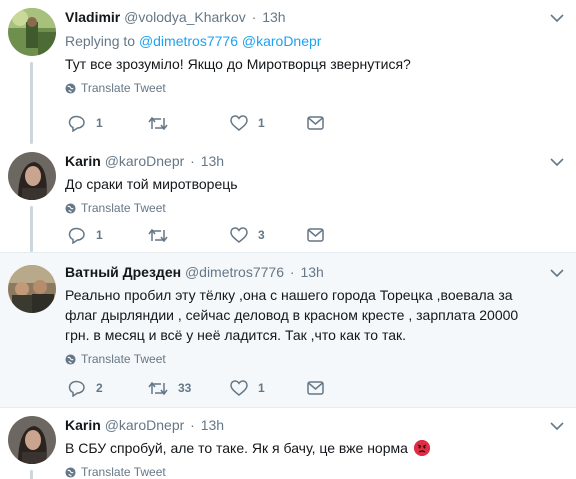 The width and height of the screenshot is (576, 479). What do you see at coordinates (421, 448) in the screenshot?
I see `angry-face-emoji-icon` at bounding box center [421, 448].